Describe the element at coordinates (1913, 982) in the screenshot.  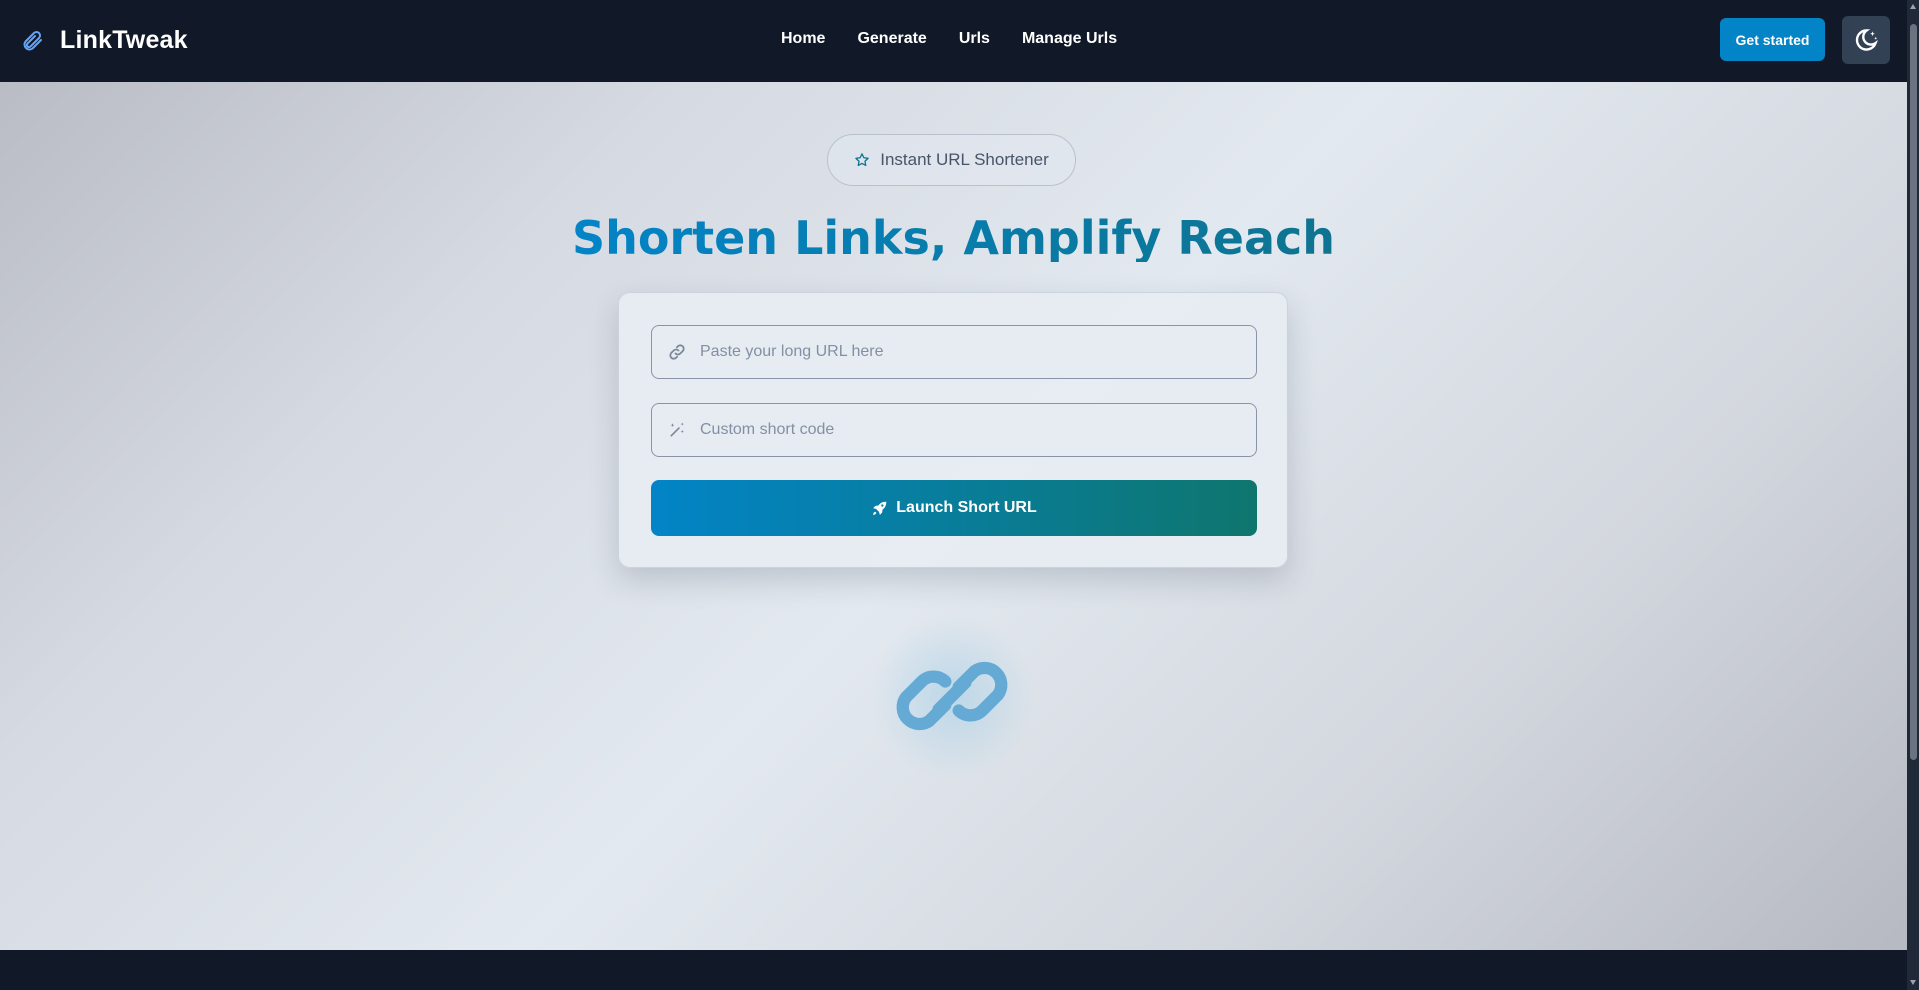
I see `scroll-down-arrow-icon` at that location.